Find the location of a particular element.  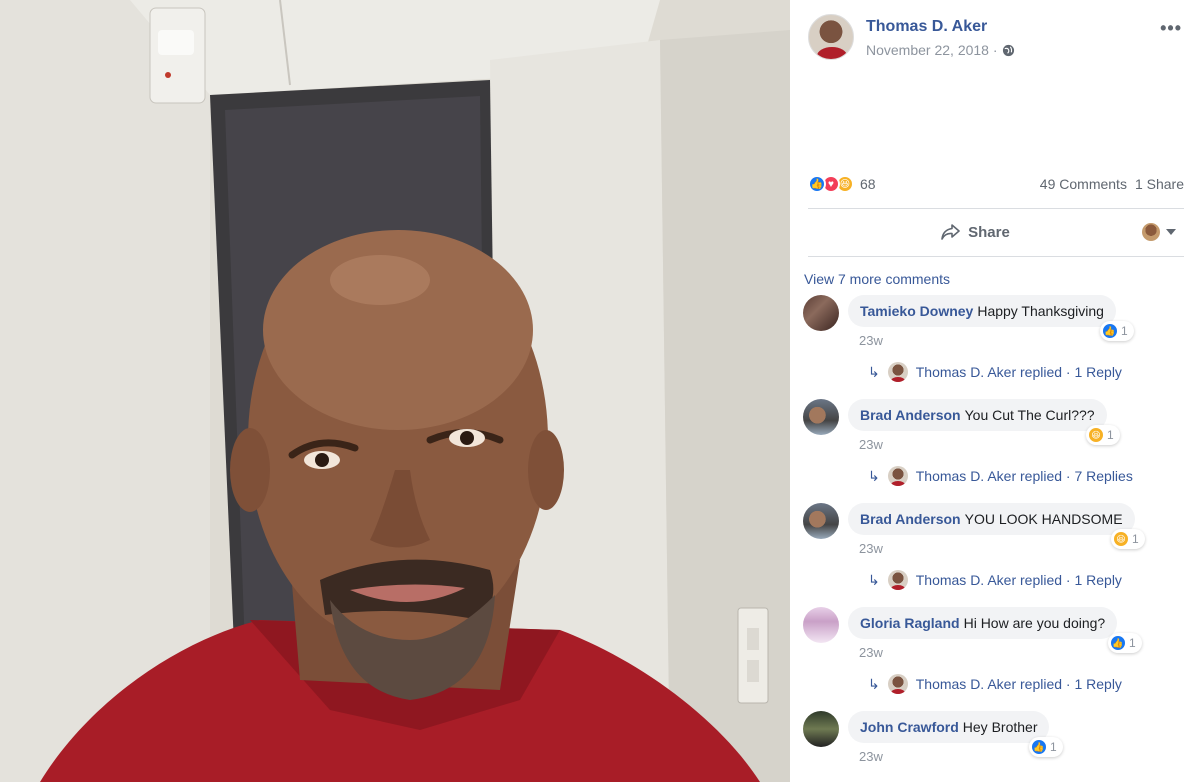

more-icon: ••• is located at coordinates (1171, 28).